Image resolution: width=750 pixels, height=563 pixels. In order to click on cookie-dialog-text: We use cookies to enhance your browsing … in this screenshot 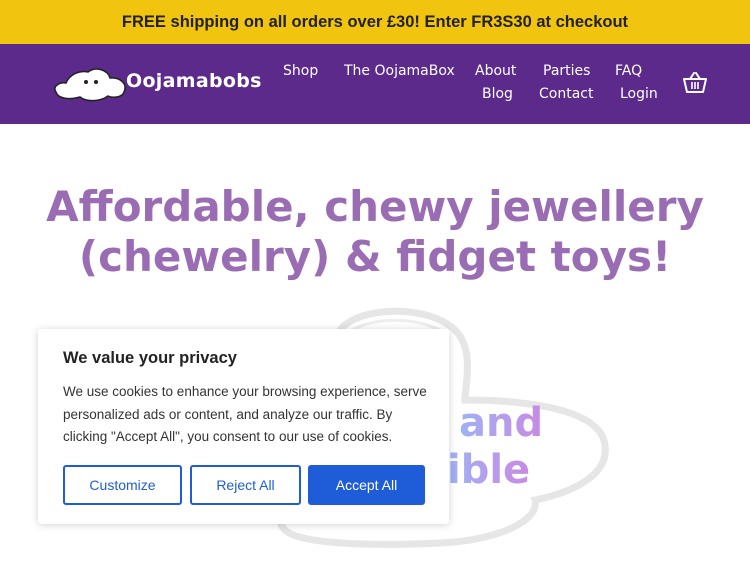, I will do `click(245, 414)`.